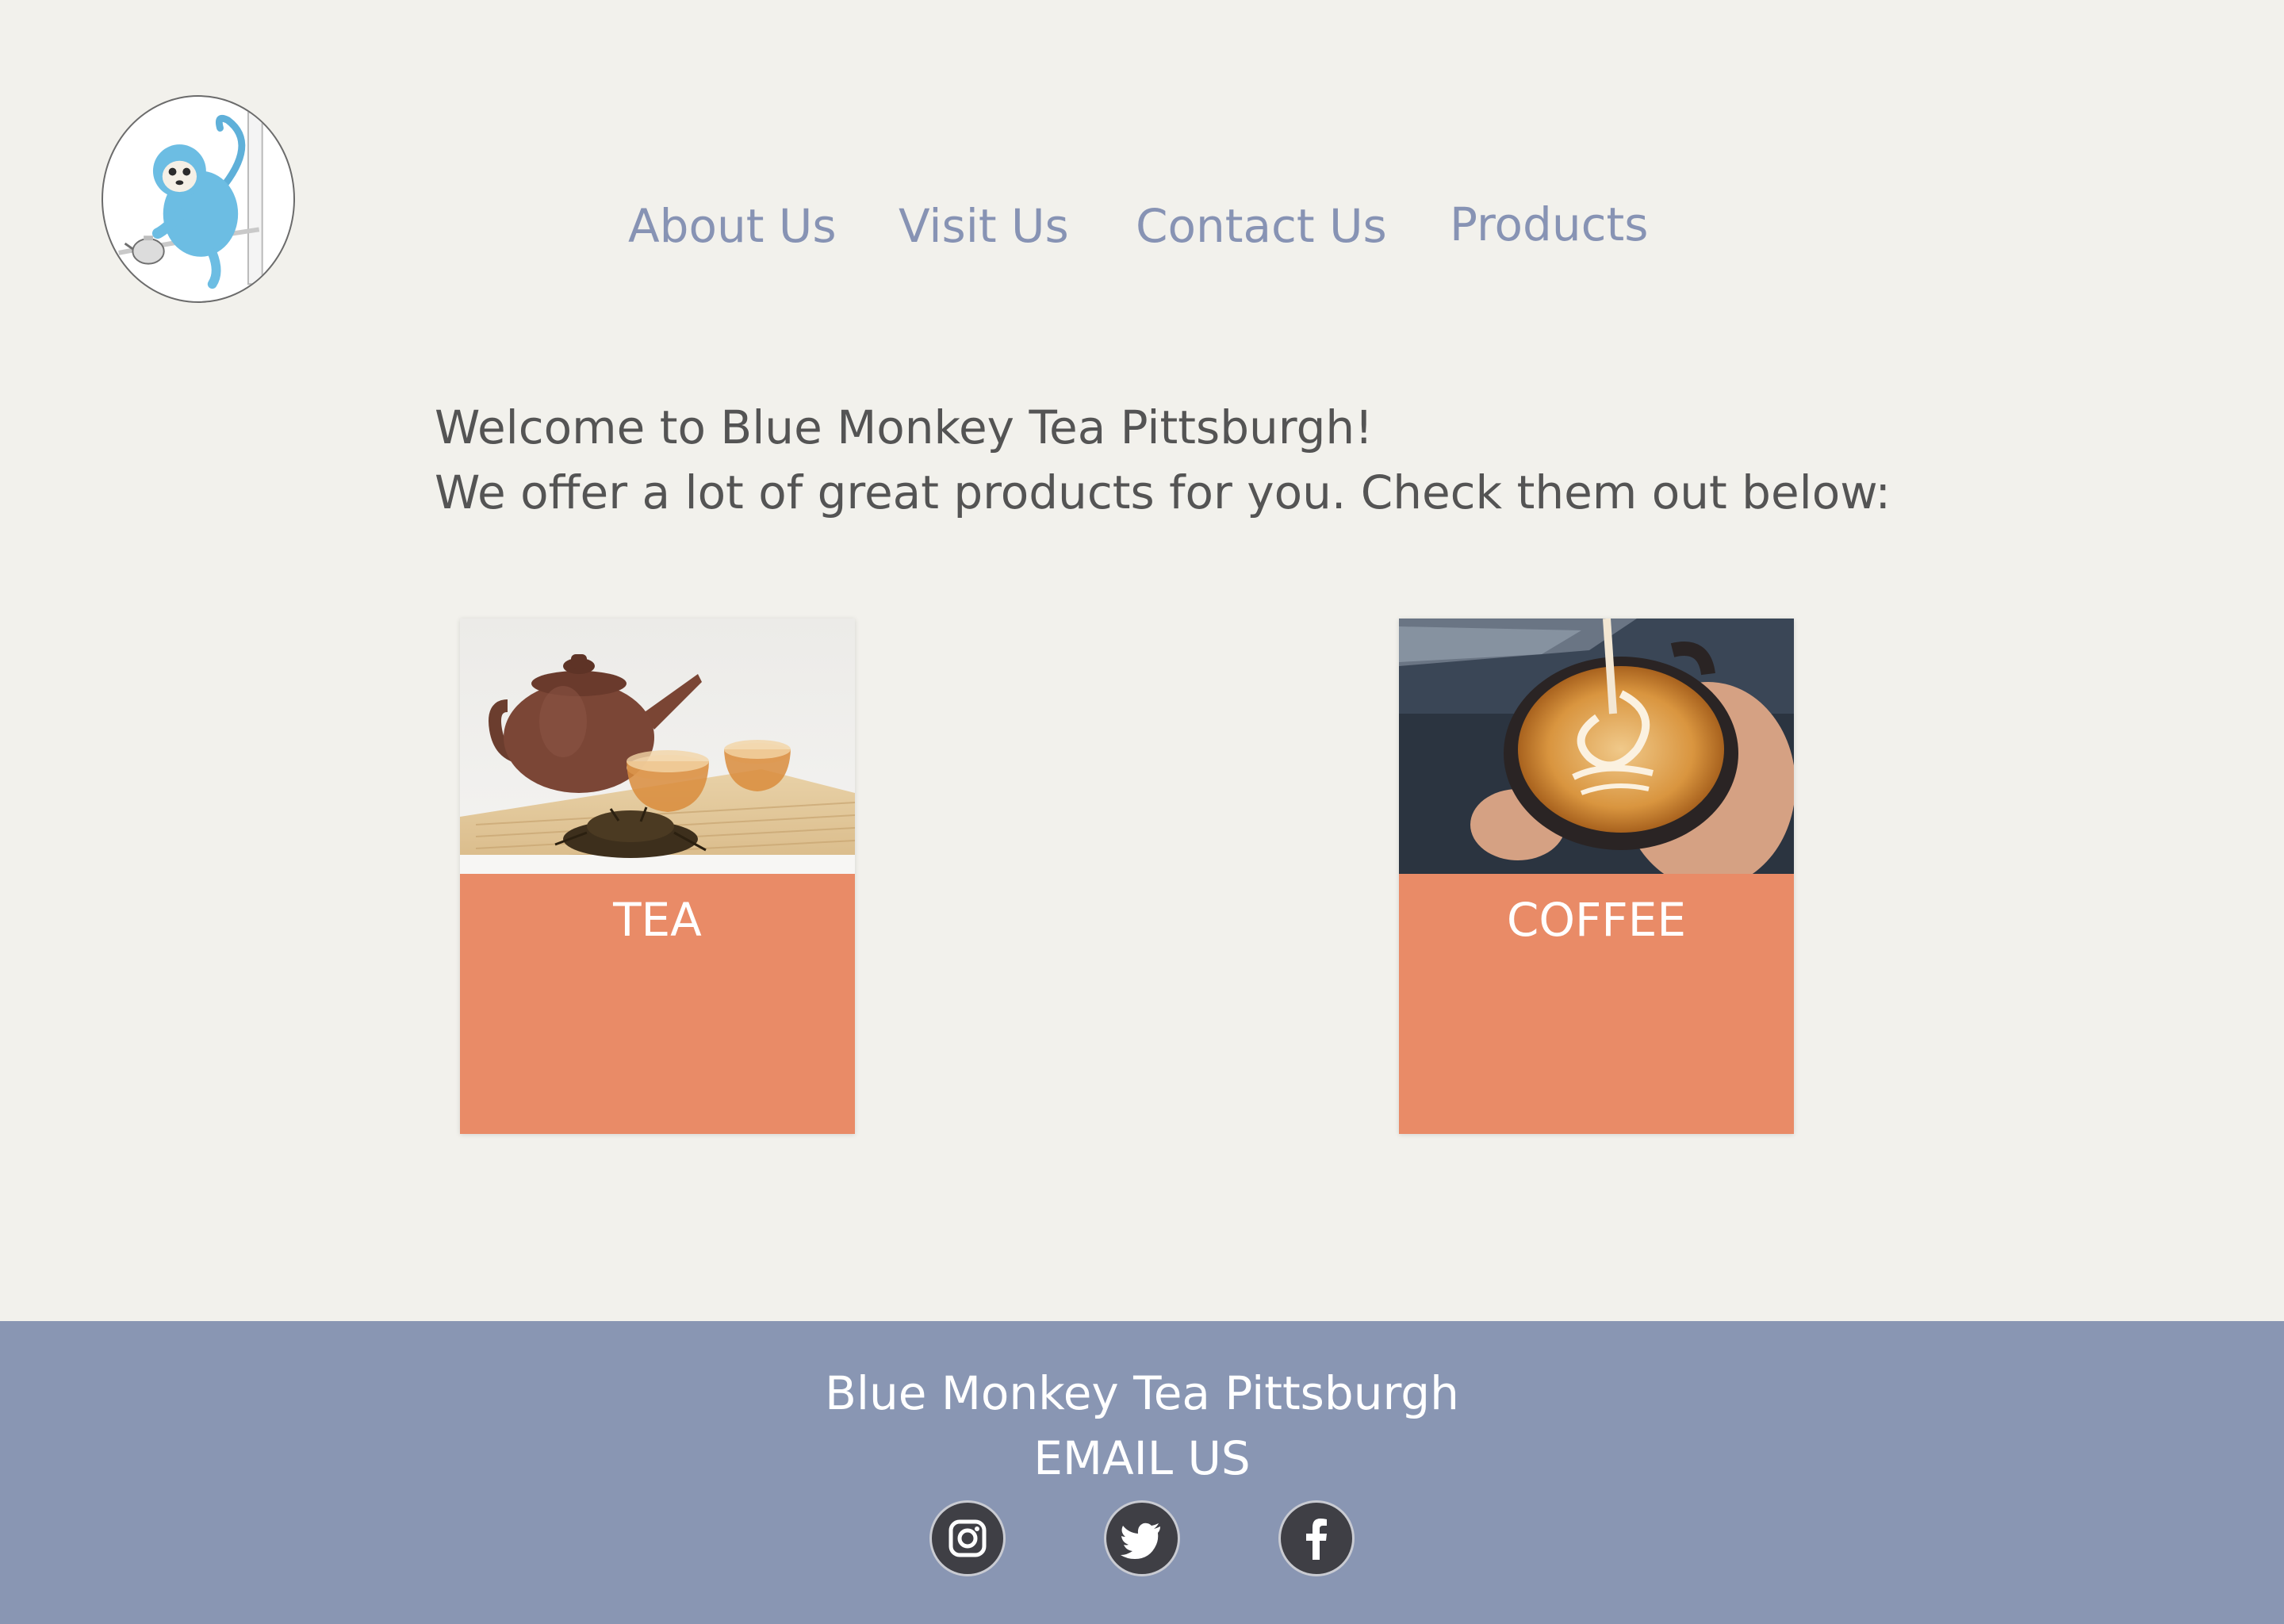 This screenshot has width=2284, height=1624. What do you see at coordinates (904, 427) in the screenshot?
I see `welcome-line-1: Welcome to Blue Monkey Tea Pittsburgh!` at bounding box center [904, 427].